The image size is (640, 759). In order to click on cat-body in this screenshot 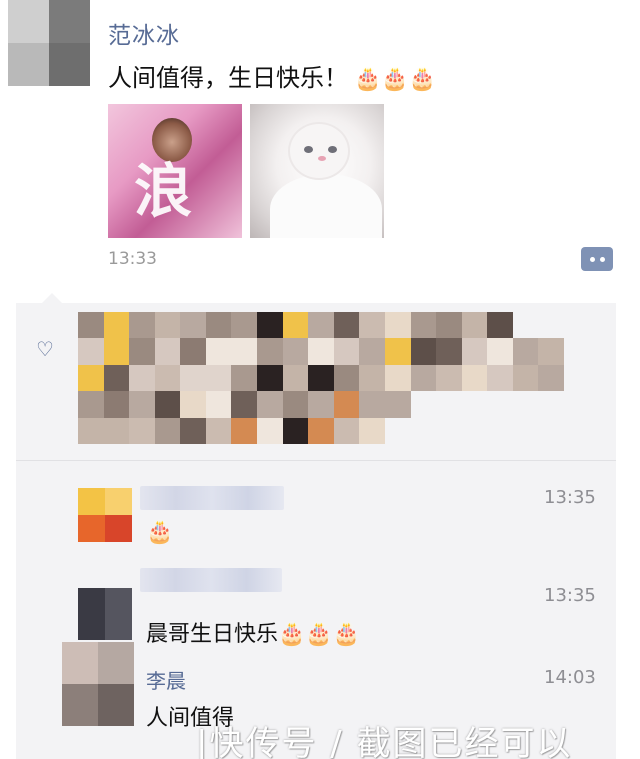, I will do `click(326, 206)`.